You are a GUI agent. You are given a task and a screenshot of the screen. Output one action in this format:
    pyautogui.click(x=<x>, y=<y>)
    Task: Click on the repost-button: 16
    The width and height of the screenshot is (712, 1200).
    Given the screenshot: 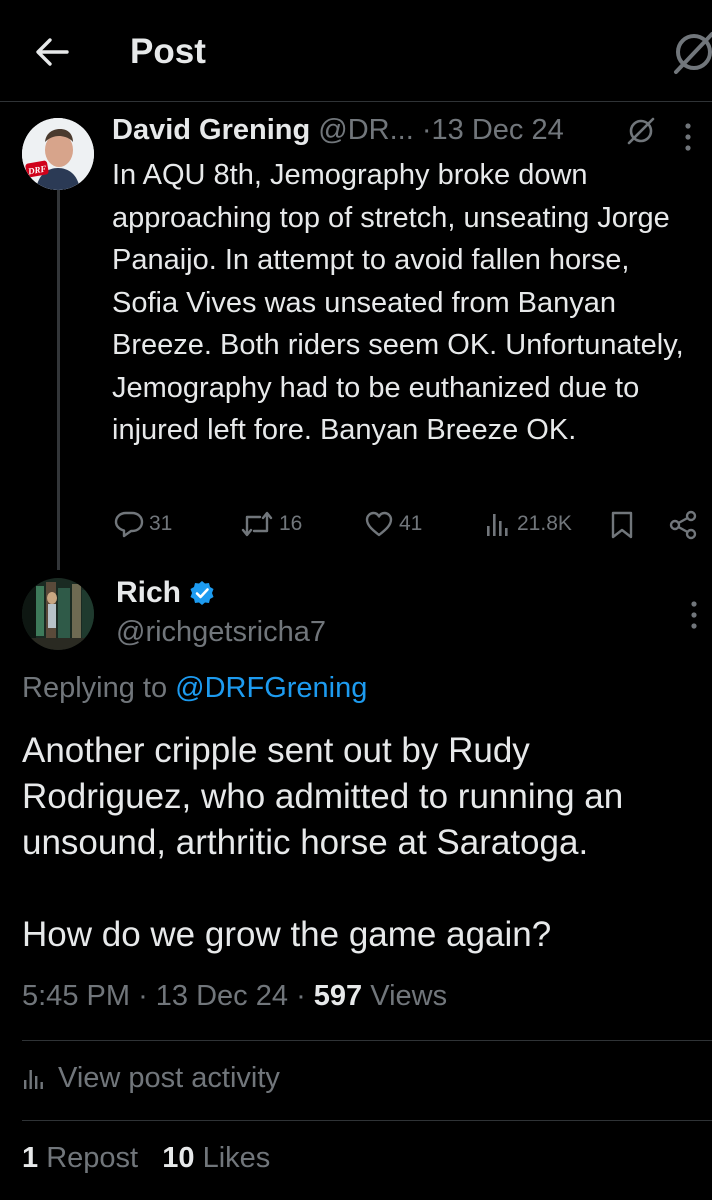 What is the action you would take?
    pyautogui.click(x=271, y=524)
    